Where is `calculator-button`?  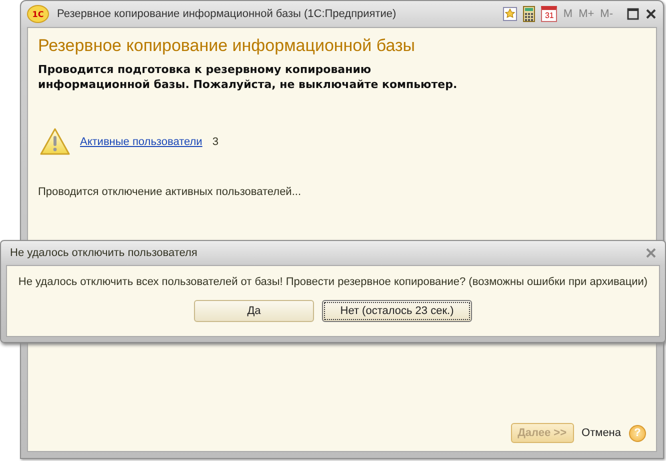
calculator-button is located at coordinates (529, 14).